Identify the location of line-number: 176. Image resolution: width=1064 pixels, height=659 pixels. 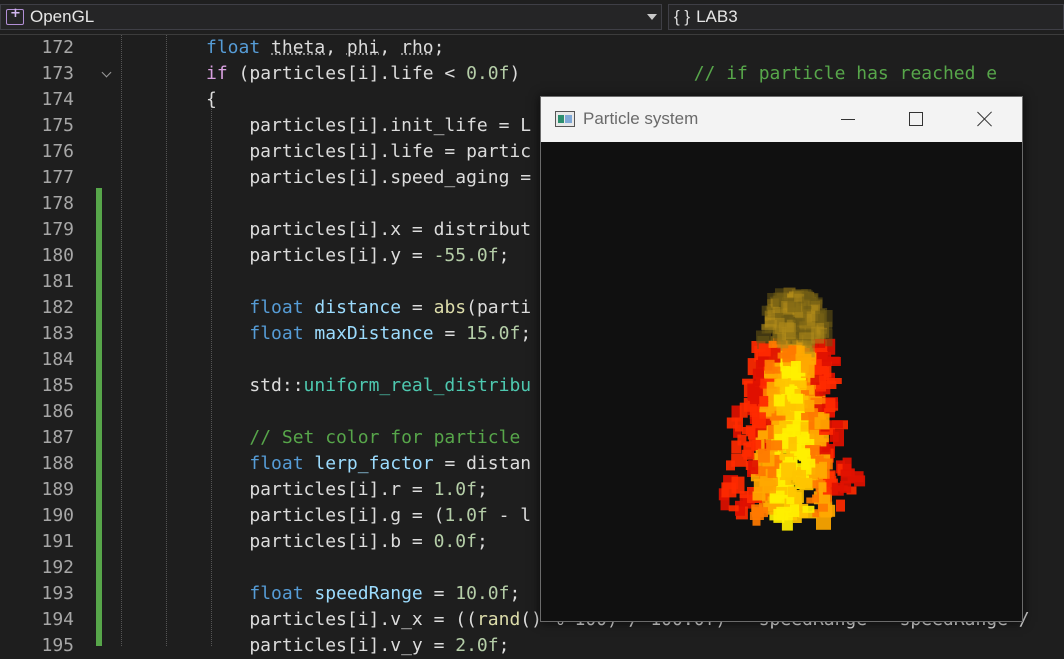
(57, 151).